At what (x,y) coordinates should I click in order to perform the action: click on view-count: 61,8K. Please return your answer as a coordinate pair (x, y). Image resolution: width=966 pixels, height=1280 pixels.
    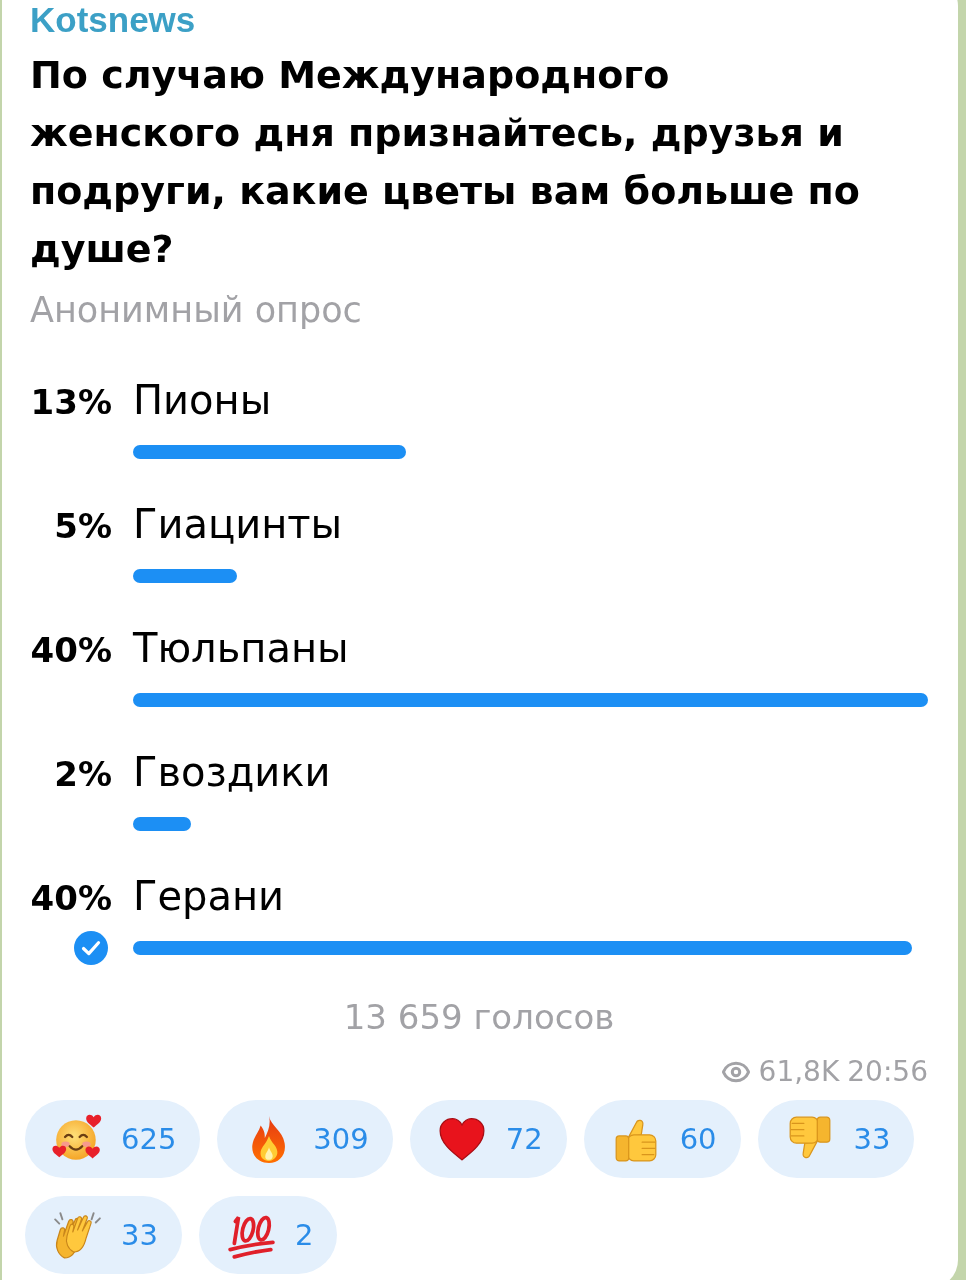
    Looking at the image, I should click on (799, 1072).